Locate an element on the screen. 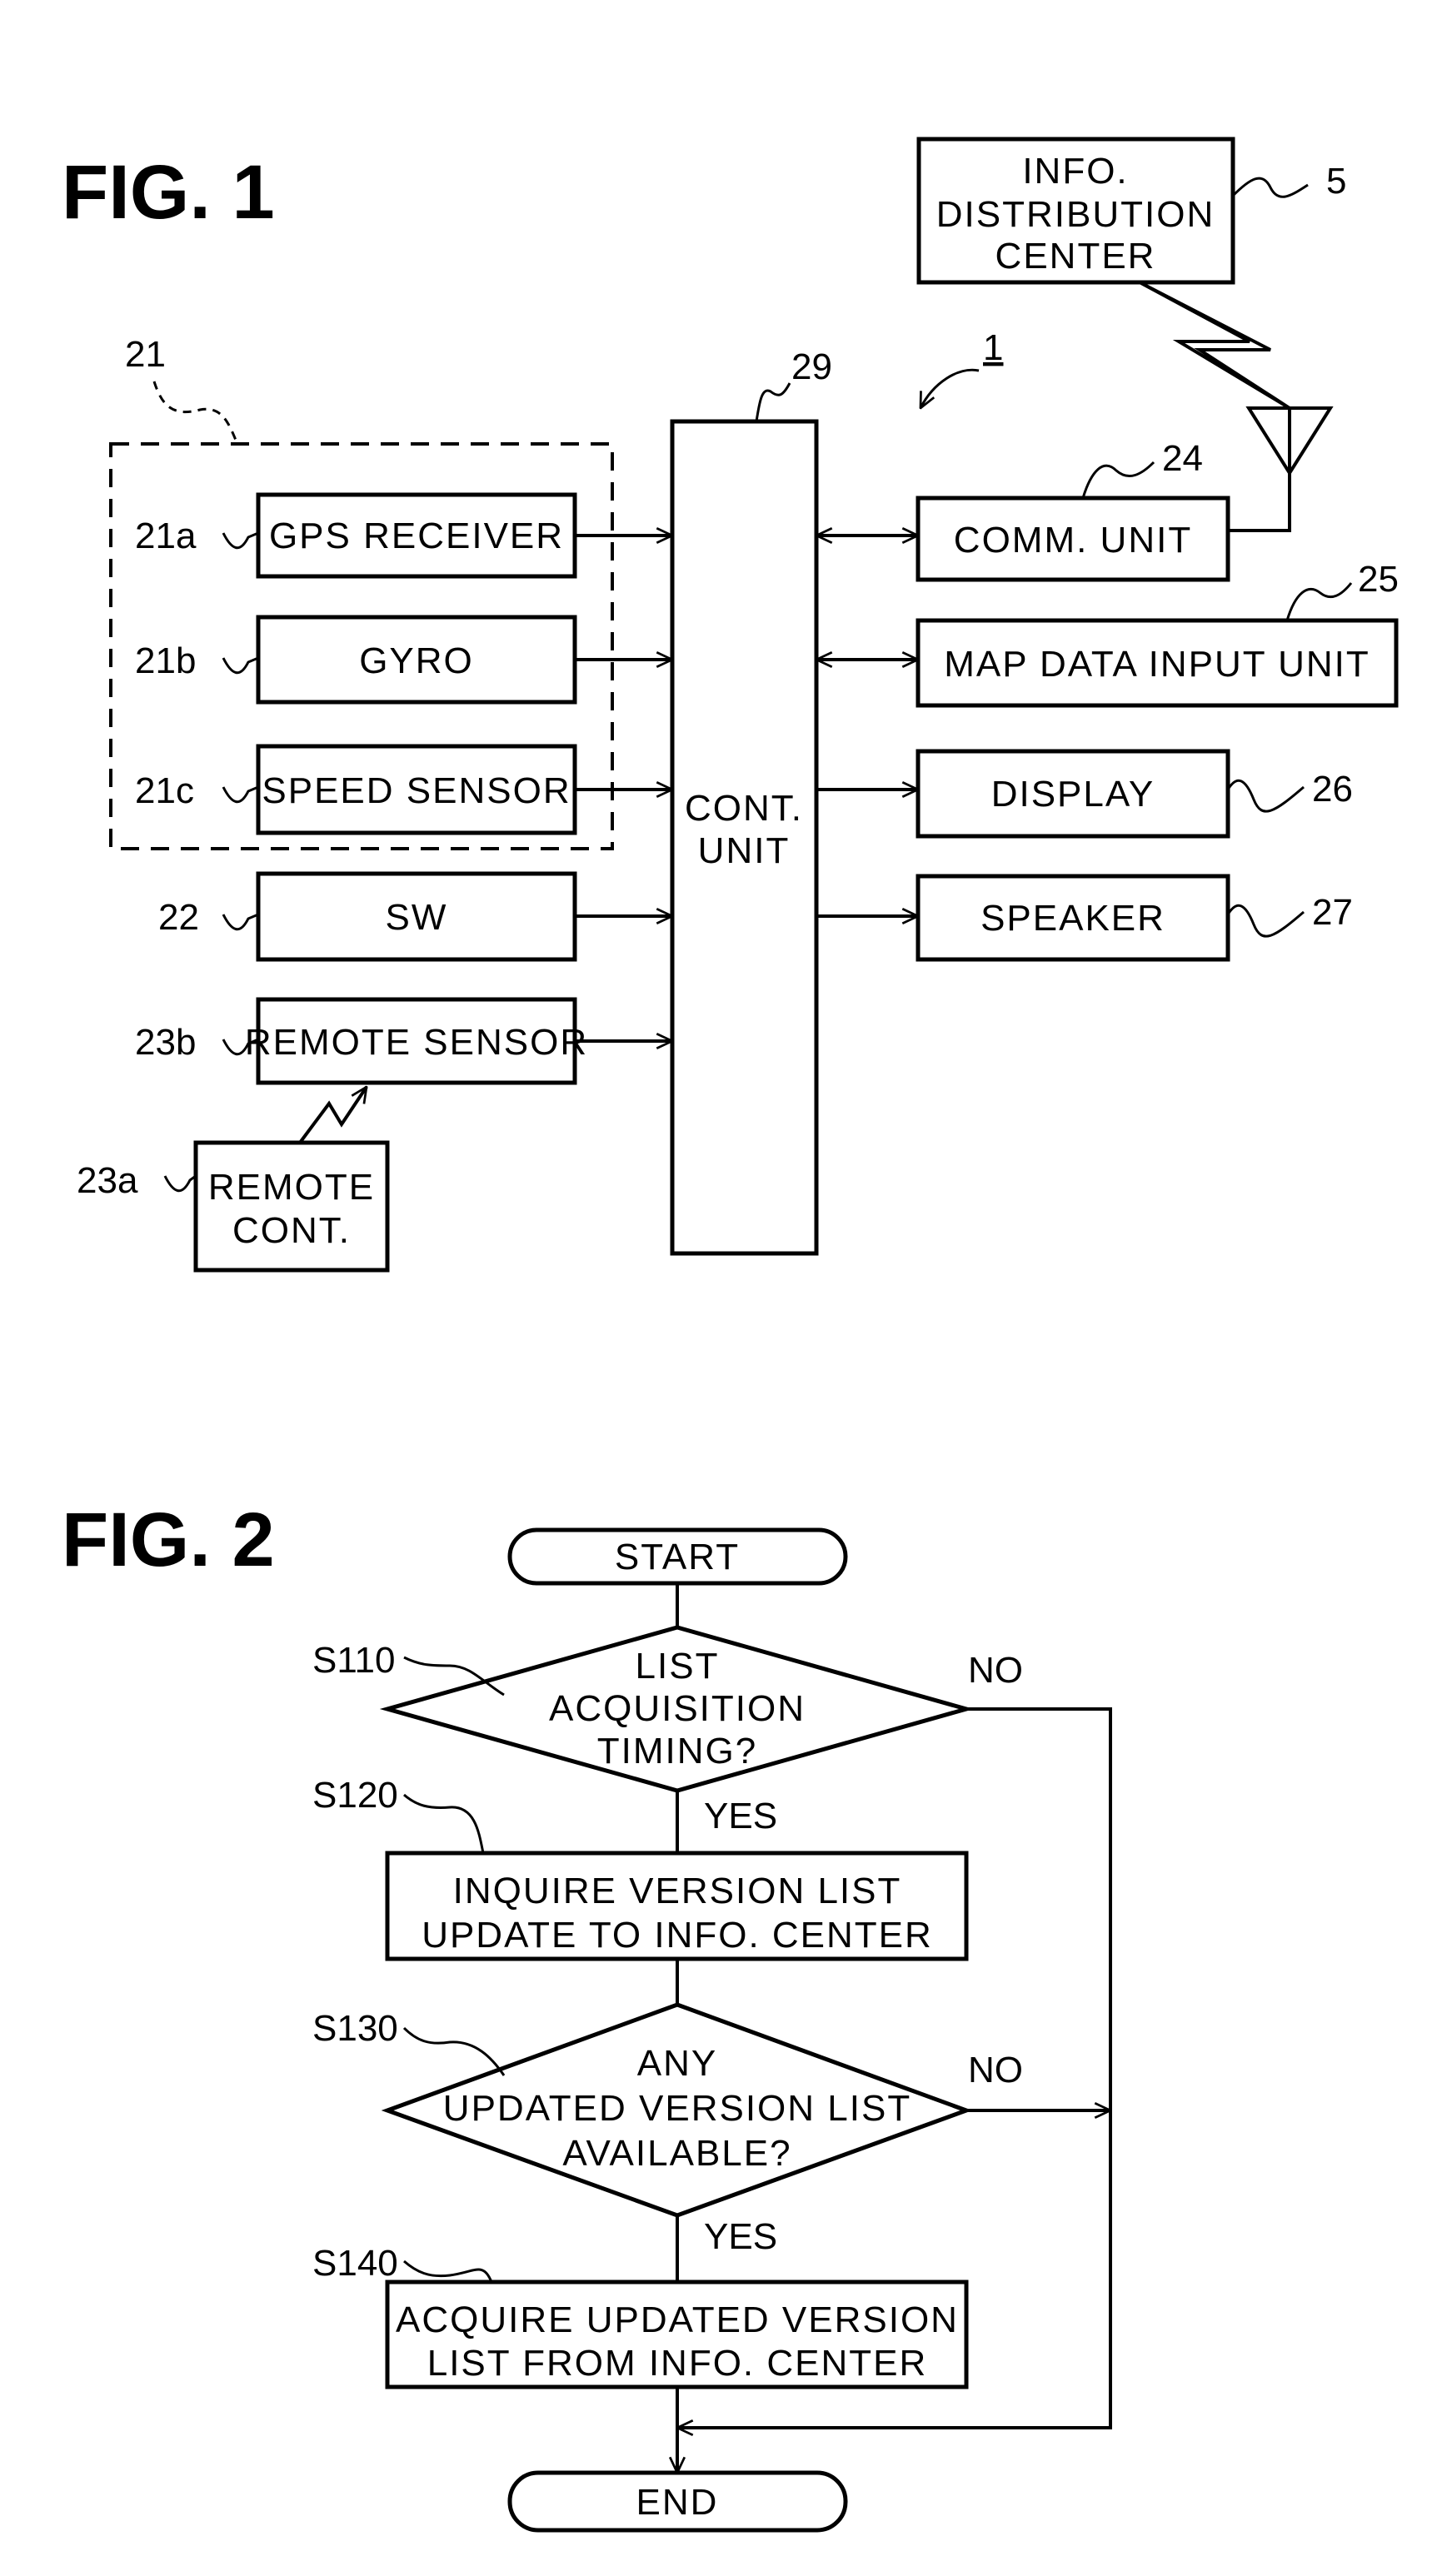 The height and width of the screenshot is (2576, 1437). comm-unit-label: COMM. UNIT is located at coordinates (1073, 540).